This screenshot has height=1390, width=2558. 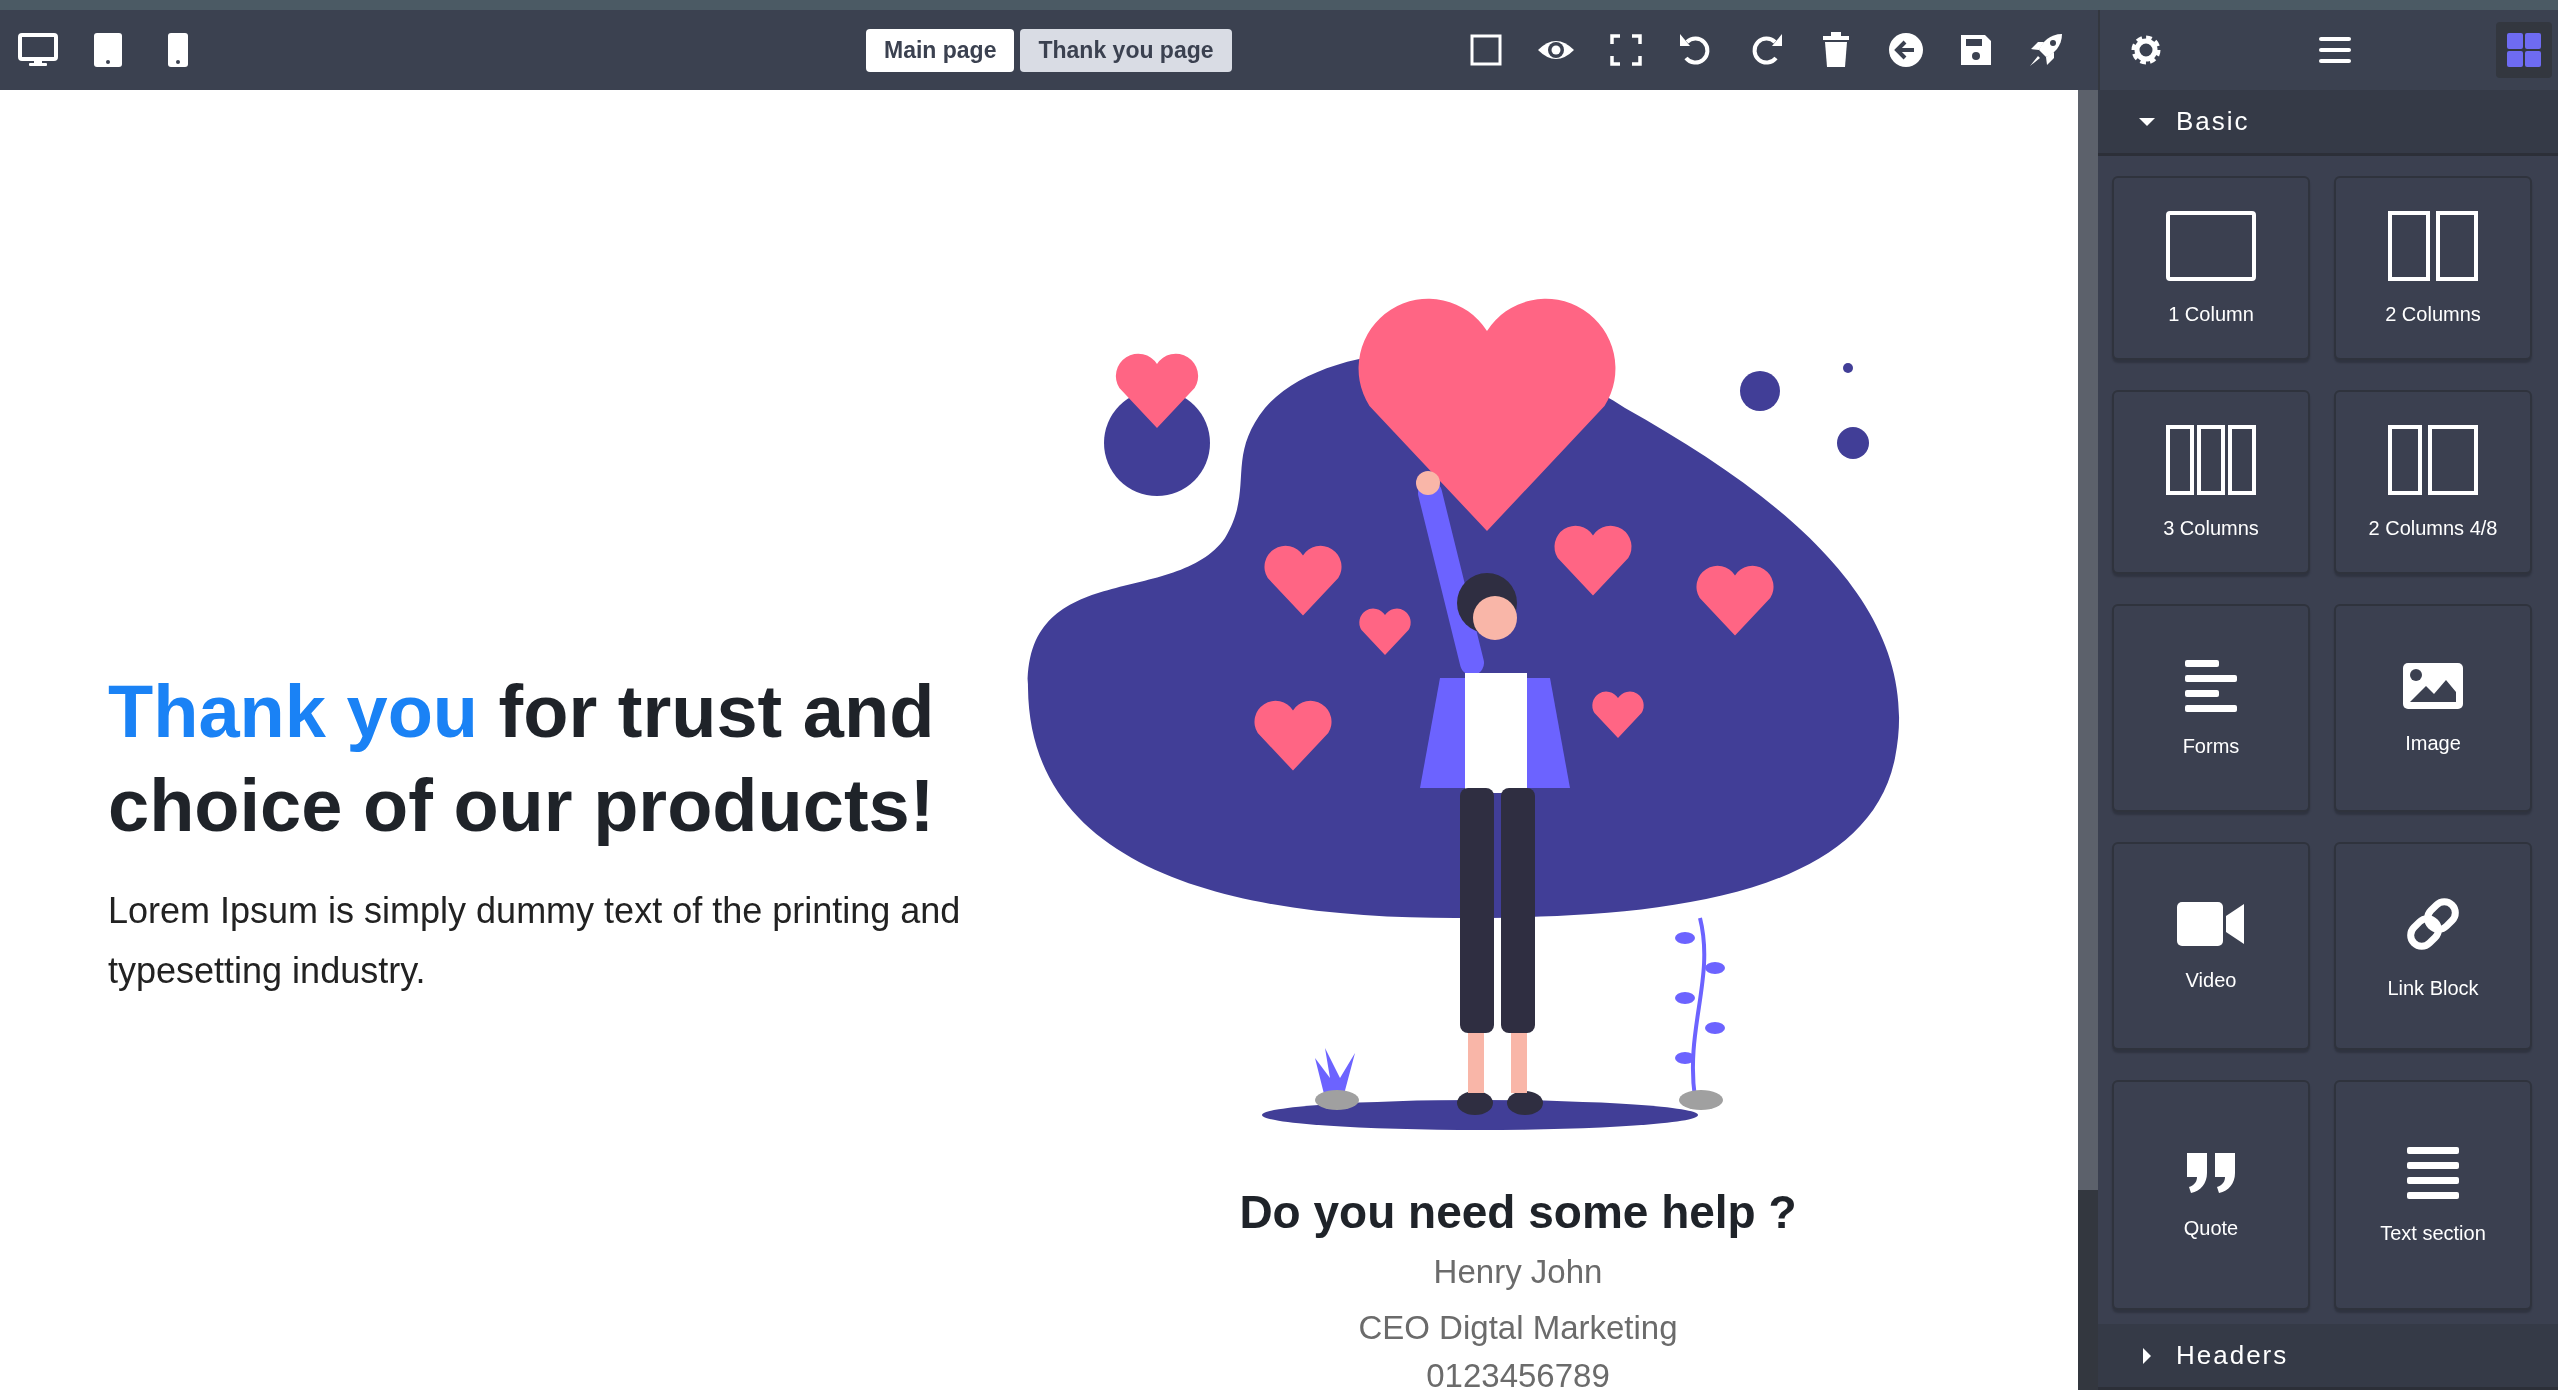 I want to click on contact-name: Henry John, so click(x=1518, y=1272).